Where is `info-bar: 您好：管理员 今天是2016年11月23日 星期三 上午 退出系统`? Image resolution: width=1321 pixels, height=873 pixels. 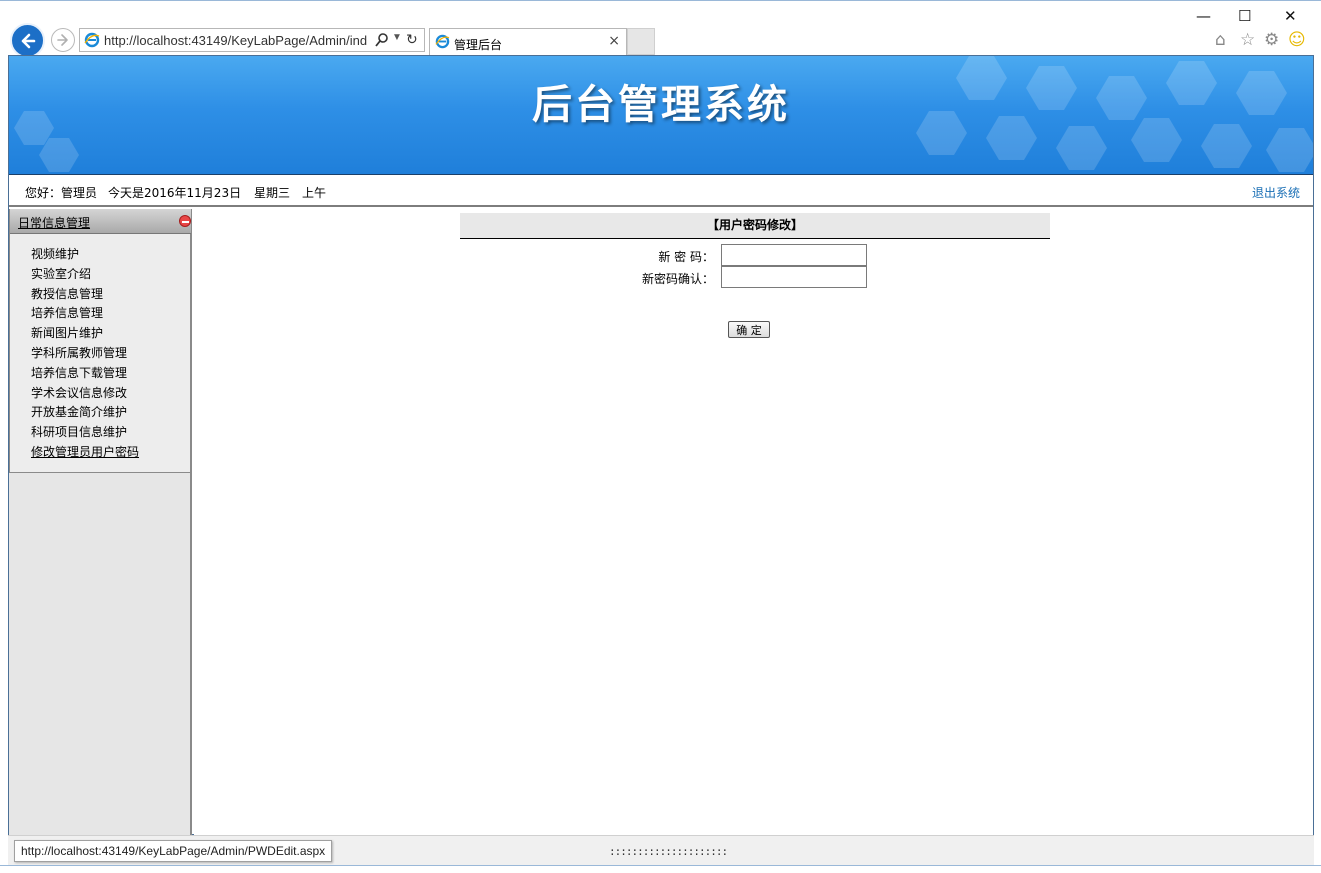 info-bar: 您好：管理员 今天是2016年11月23日 星期三 上午 退出系统 is located at coordinates (661, 191).